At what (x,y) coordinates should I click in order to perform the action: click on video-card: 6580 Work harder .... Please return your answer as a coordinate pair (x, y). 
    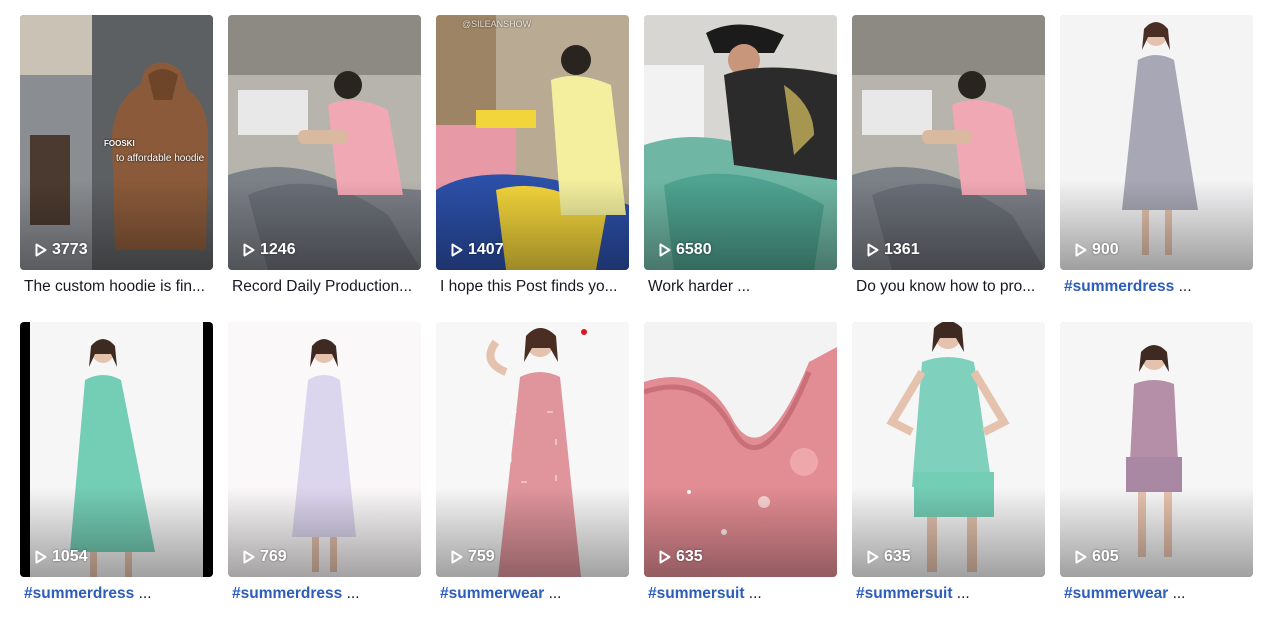
    Looking at the image, I should click on (740, 168).